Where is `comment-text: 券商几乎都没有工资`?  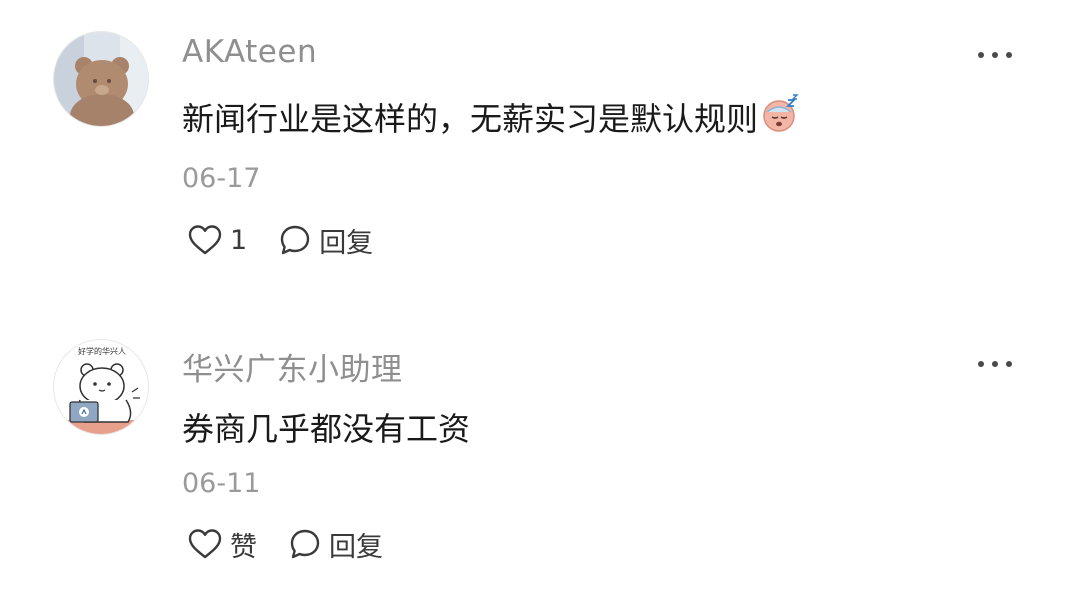
comment-text: 券商几乎都没有工资 is located at coordinates (326, 429).